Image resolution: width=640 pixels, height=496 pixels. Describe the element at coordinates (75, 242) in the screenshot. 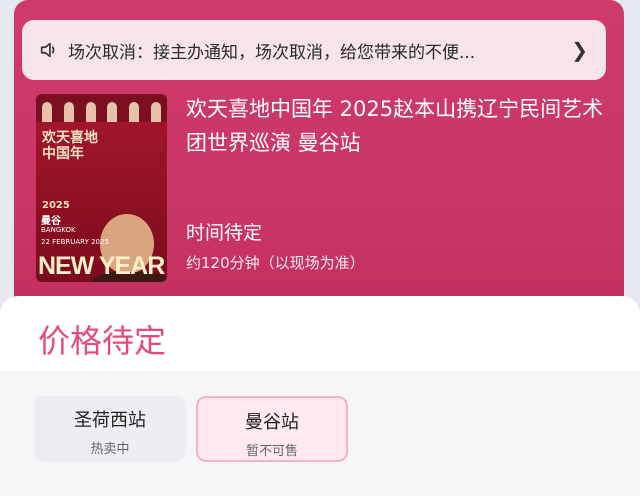

I see `poster-date: 22 FEBRUARY 2025` at that location.